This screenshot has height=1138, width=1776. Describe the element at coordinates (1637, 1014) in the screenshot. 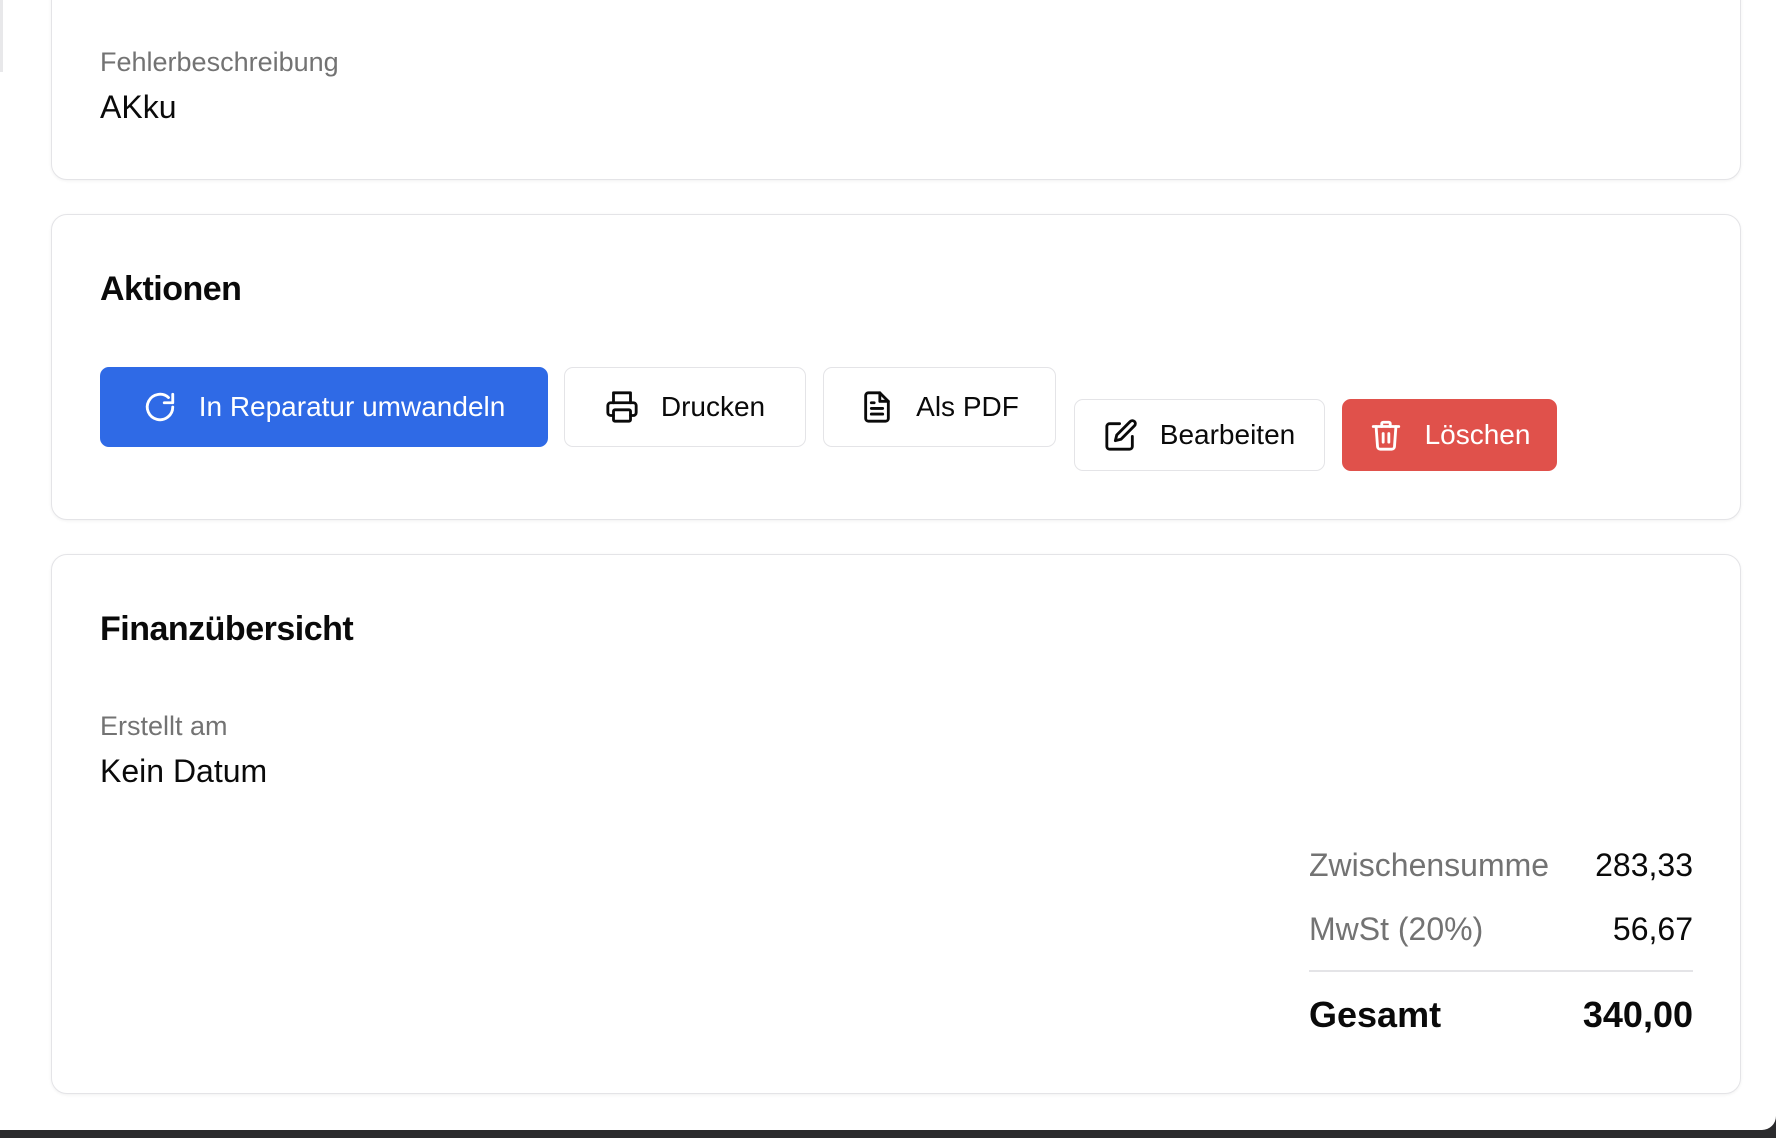

I see `total-value: 340,00` at that location.